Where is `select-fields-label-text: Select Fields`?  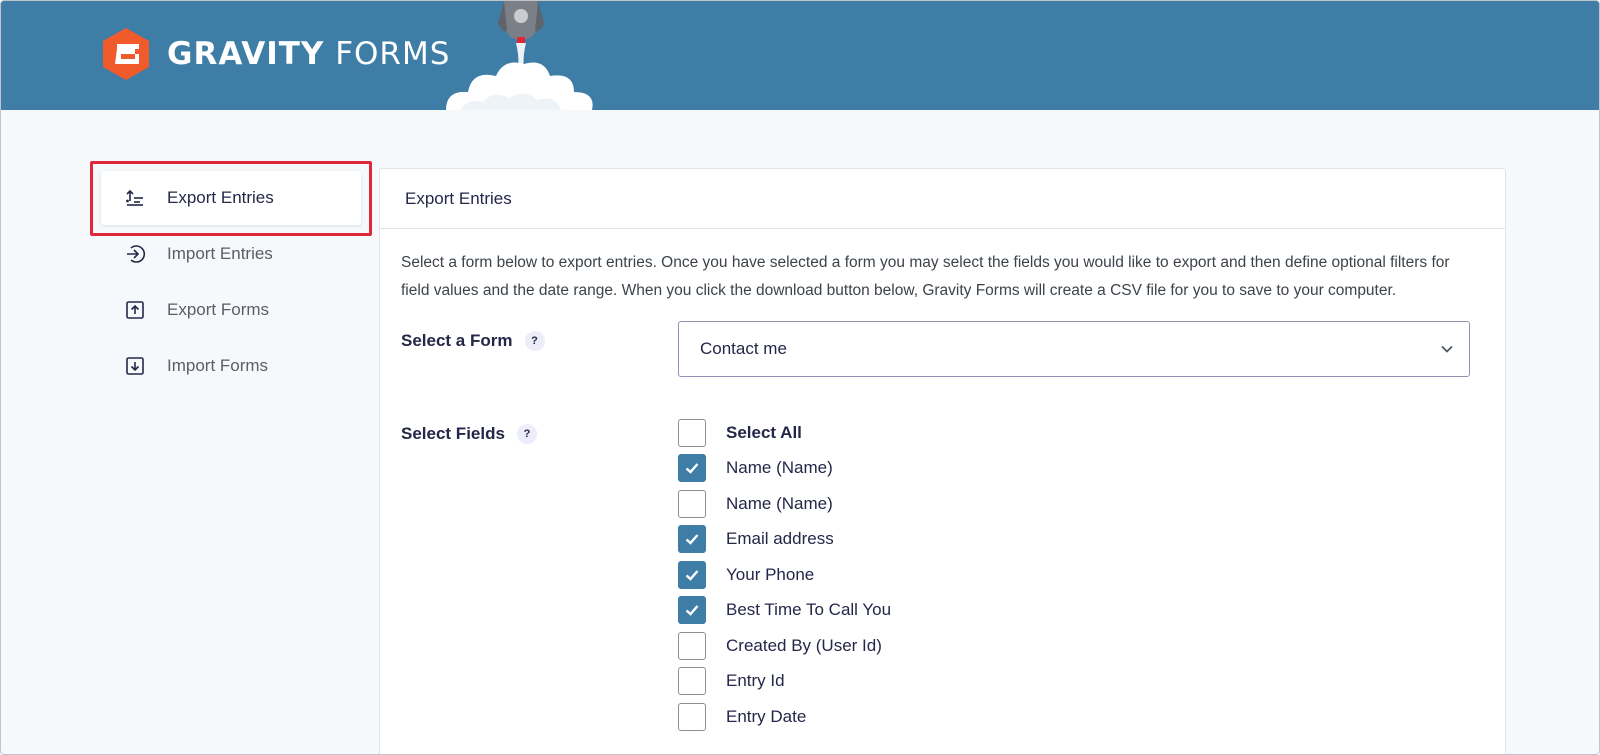
select-fields-label-text: Select Fields is located at coordinates (453, 433).